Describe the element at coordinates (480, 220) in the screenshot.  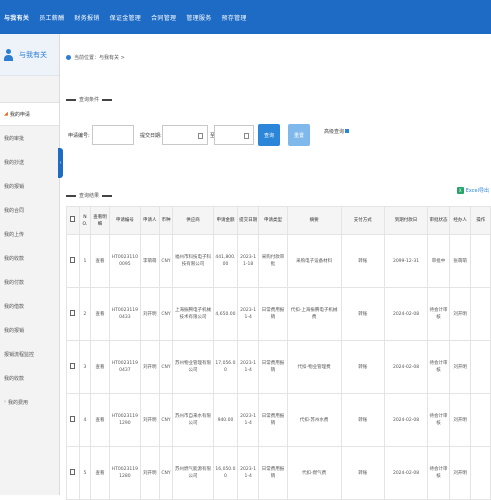
I see `column-header: 操作` at that location.